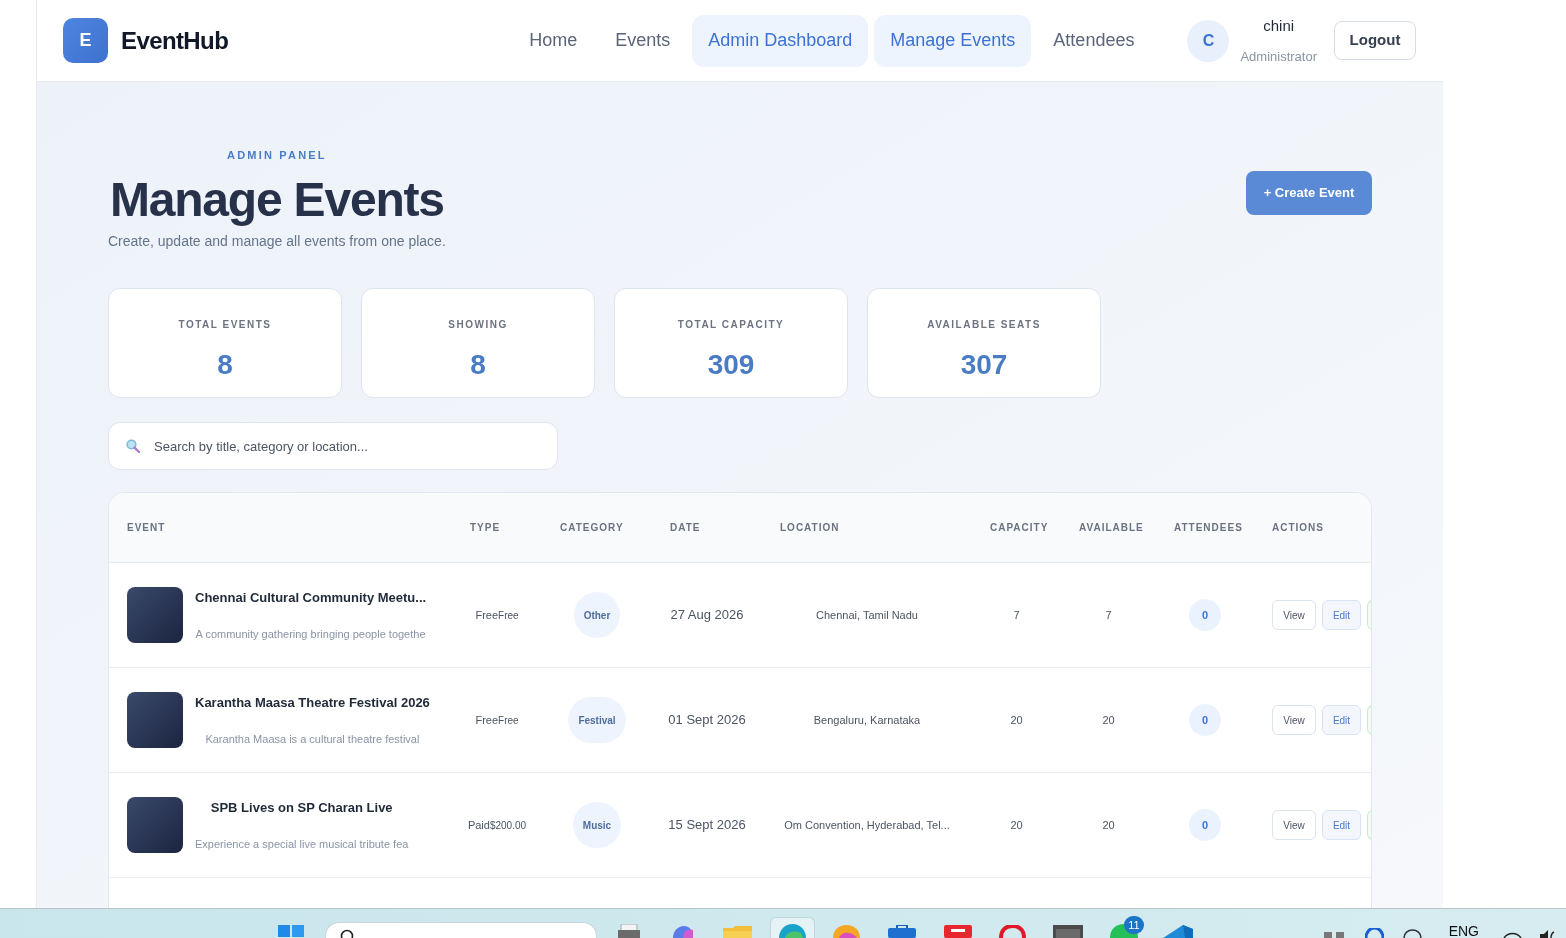  What do you see at coordinates (1016, 615) in the screenshot?
I see `capacity-value: 7` at bounding box center [1016, 615].